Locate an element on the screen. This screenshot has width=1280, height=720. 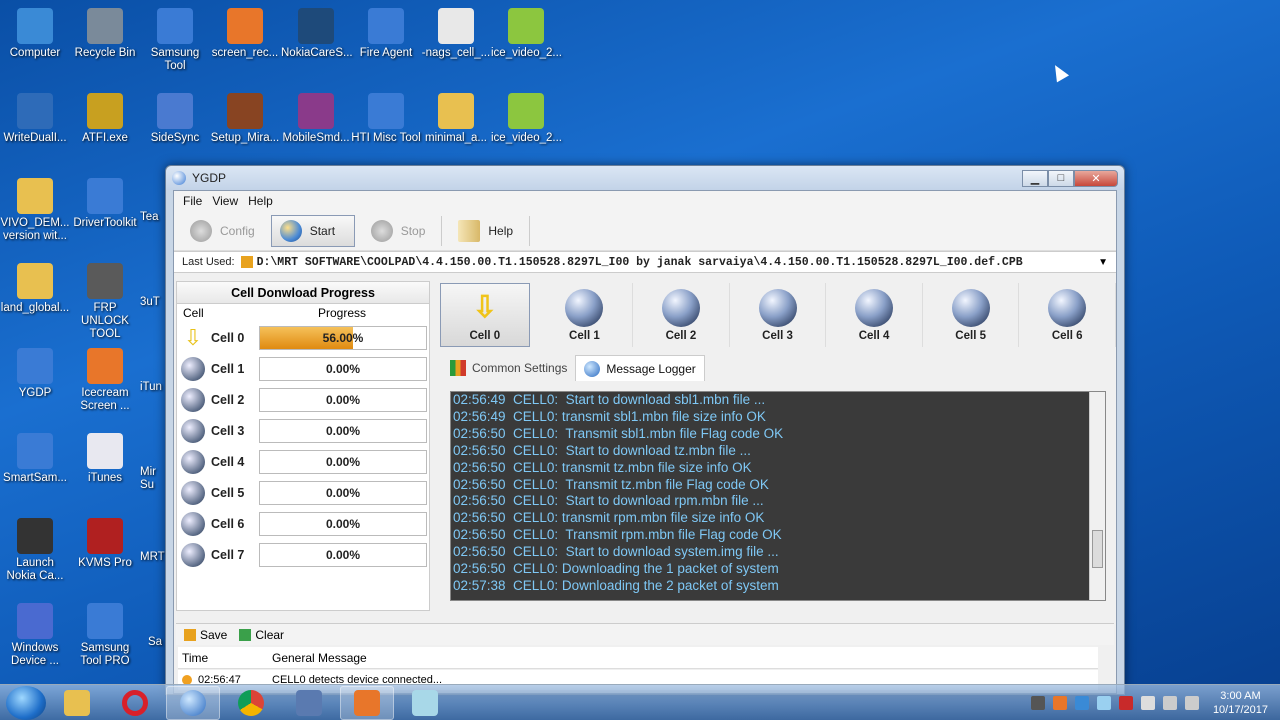
cell-button-6: Cell 6 is located at coordinates (1067, 315).